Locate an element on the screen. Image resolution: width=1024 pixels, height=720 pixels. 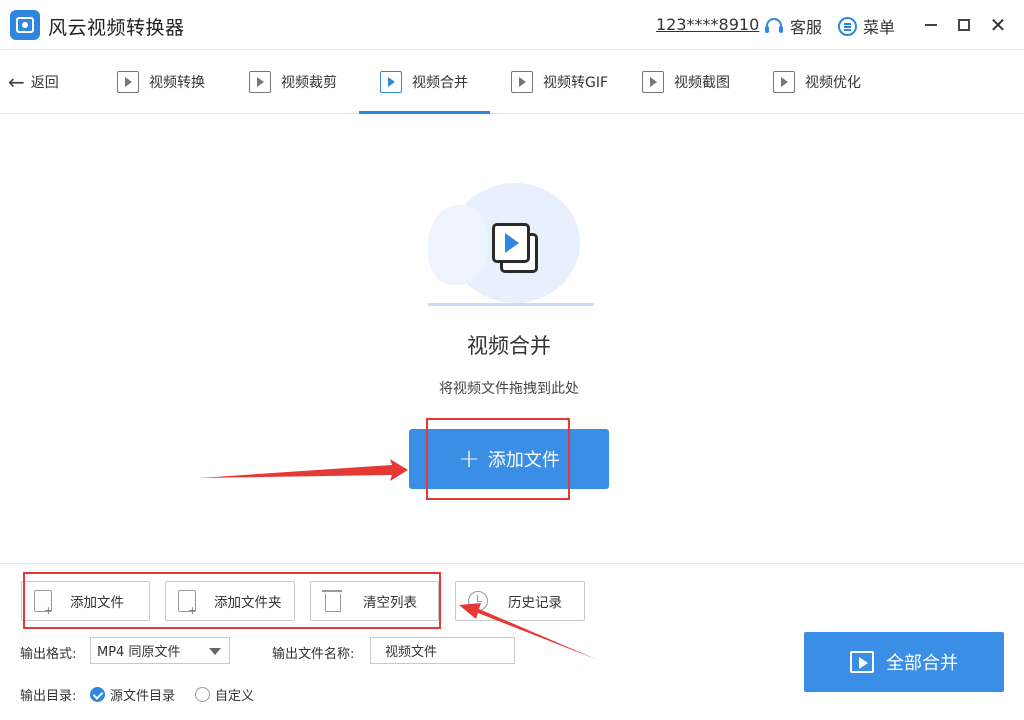
drop-area-title: 视频合并 is located at coordinates (509, 346).